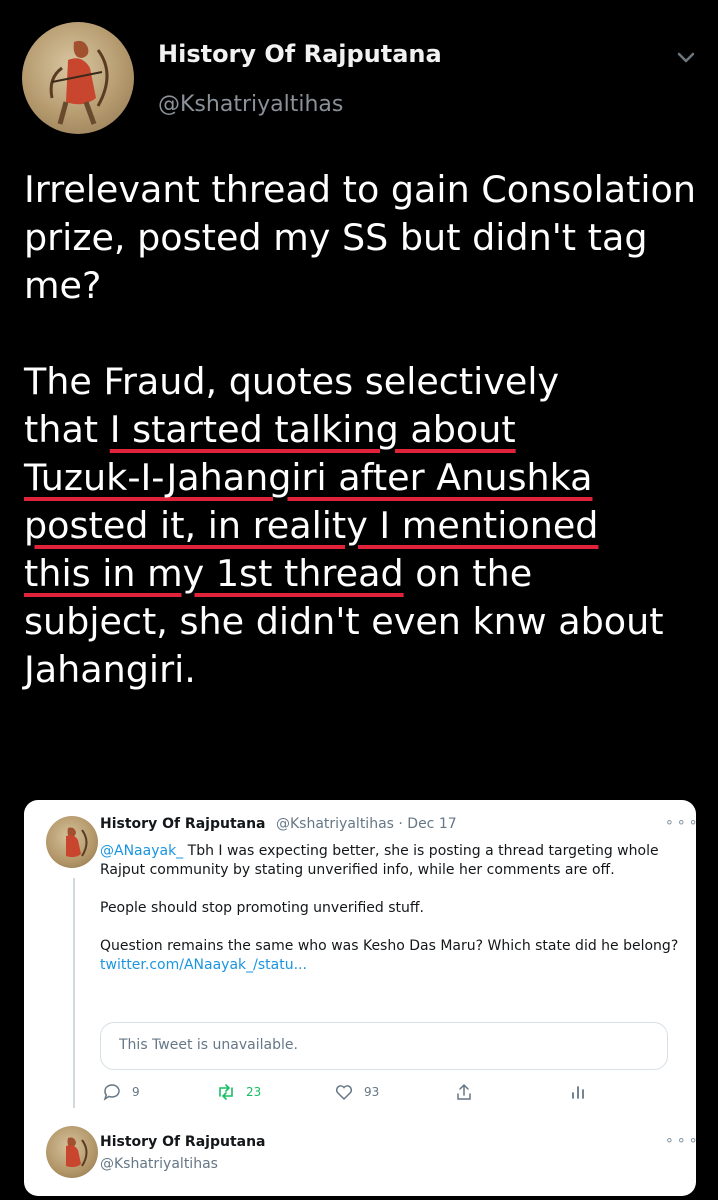  I want to click on analytics-icon, so click(578, 1092).